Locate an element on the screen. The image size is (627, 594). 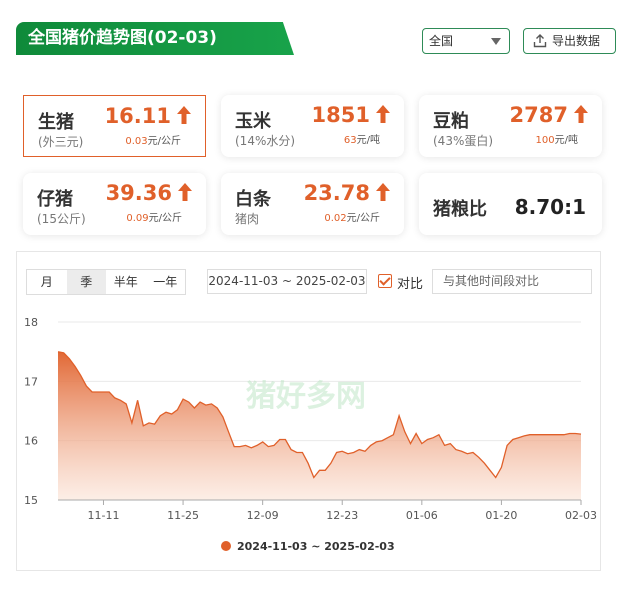
card-carcass-name: 白条 is located at coordinates (253, 199).